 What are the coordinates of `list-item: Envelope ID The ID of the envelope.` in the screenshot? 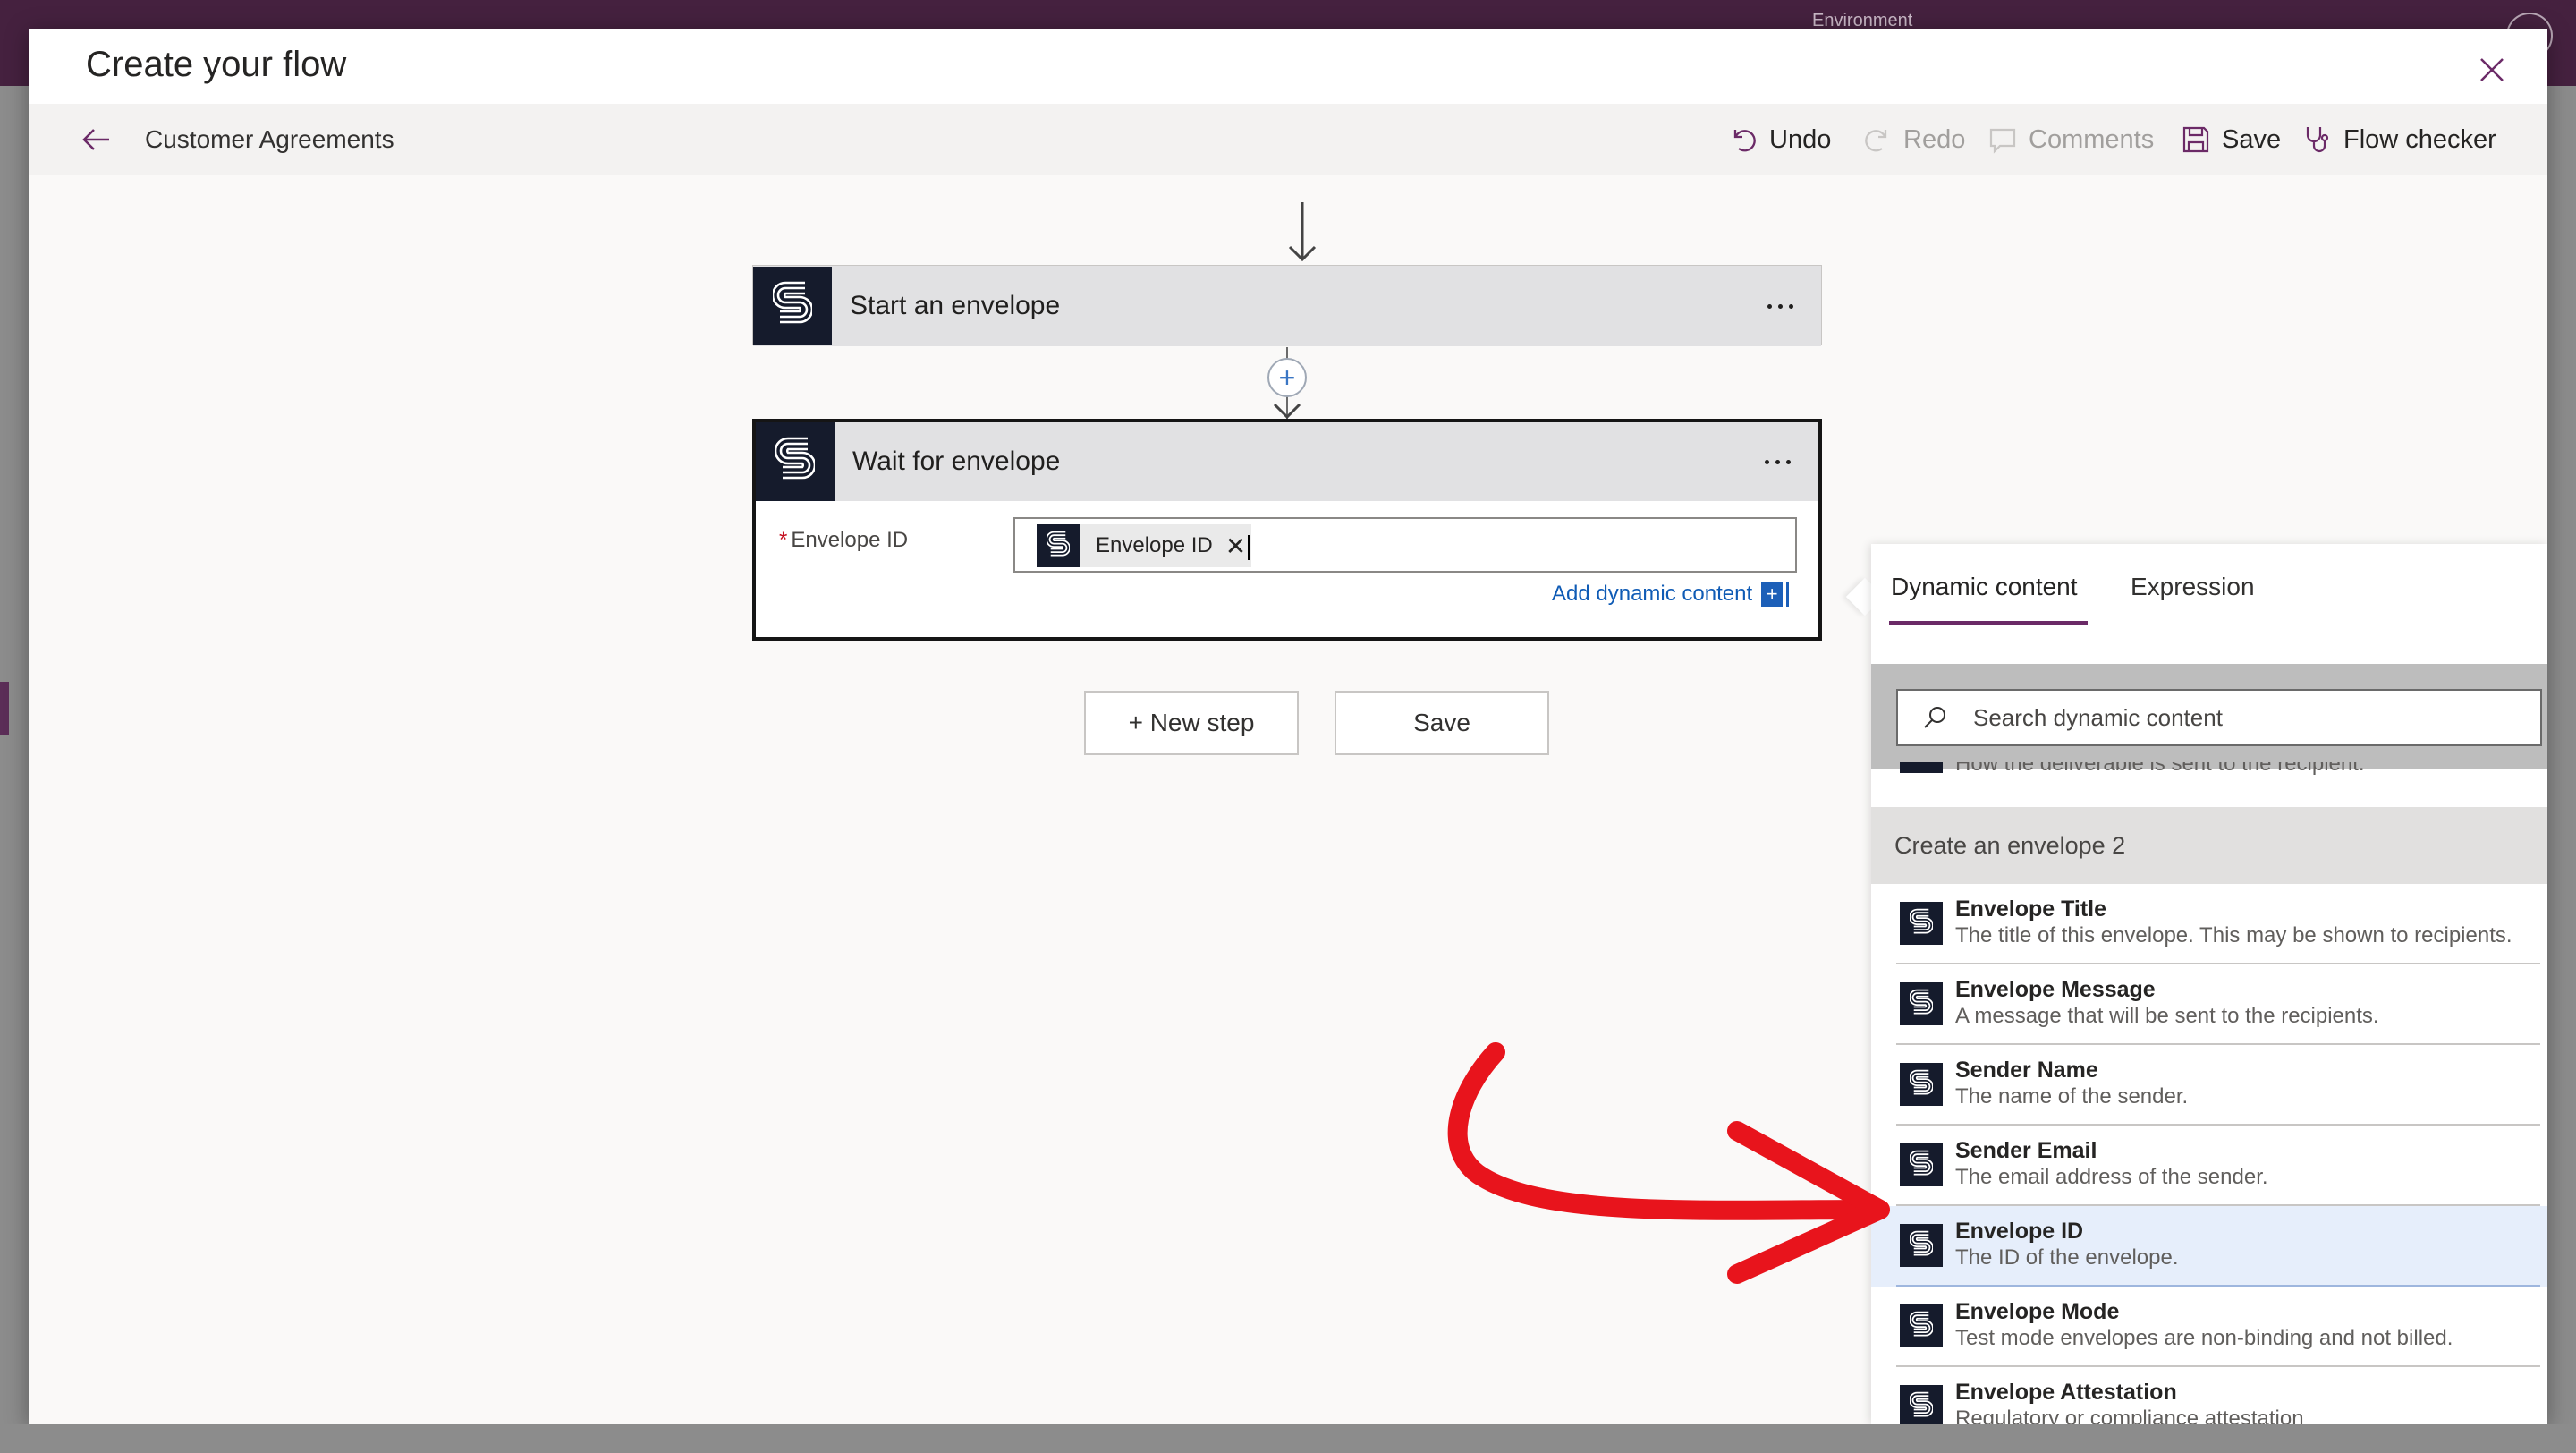 It's located at (2209, 1246).